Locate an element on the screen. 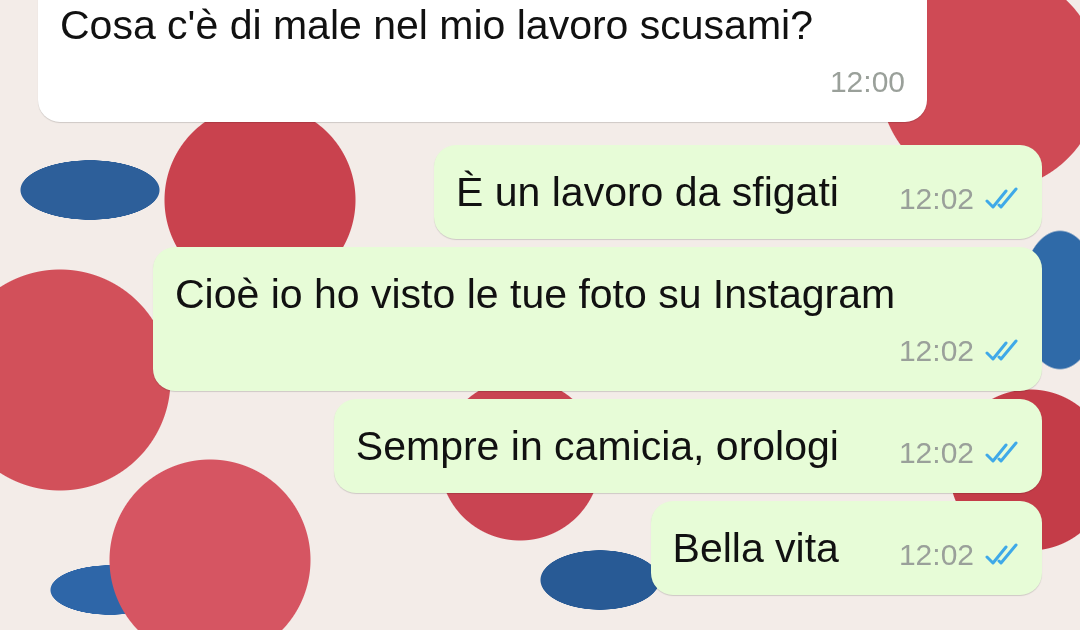  message-text: Cioè io ho visto le tue foto su Instagram is located at coordinates (535, 294).